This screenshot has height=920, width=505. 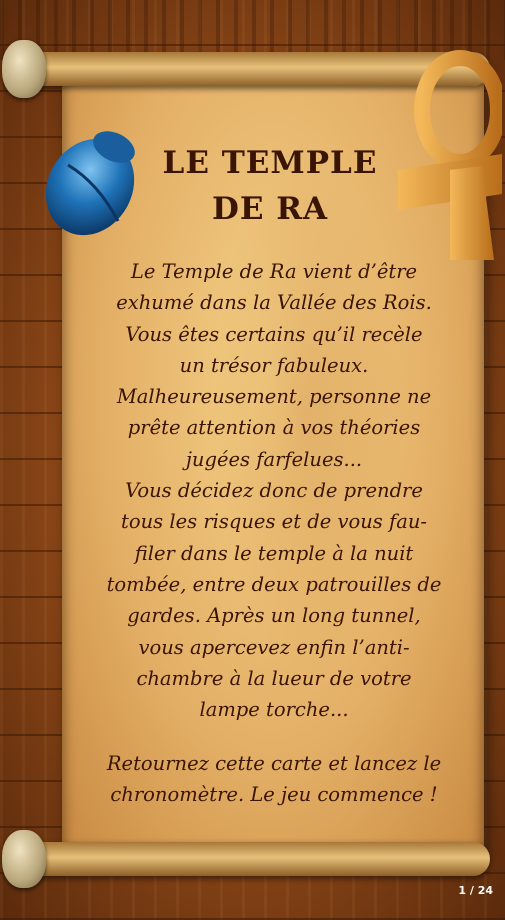 What do you see at coordinates (24, 69) in the screenshot?
I see `scroll-top-knob` at bounding box center [24, 69].